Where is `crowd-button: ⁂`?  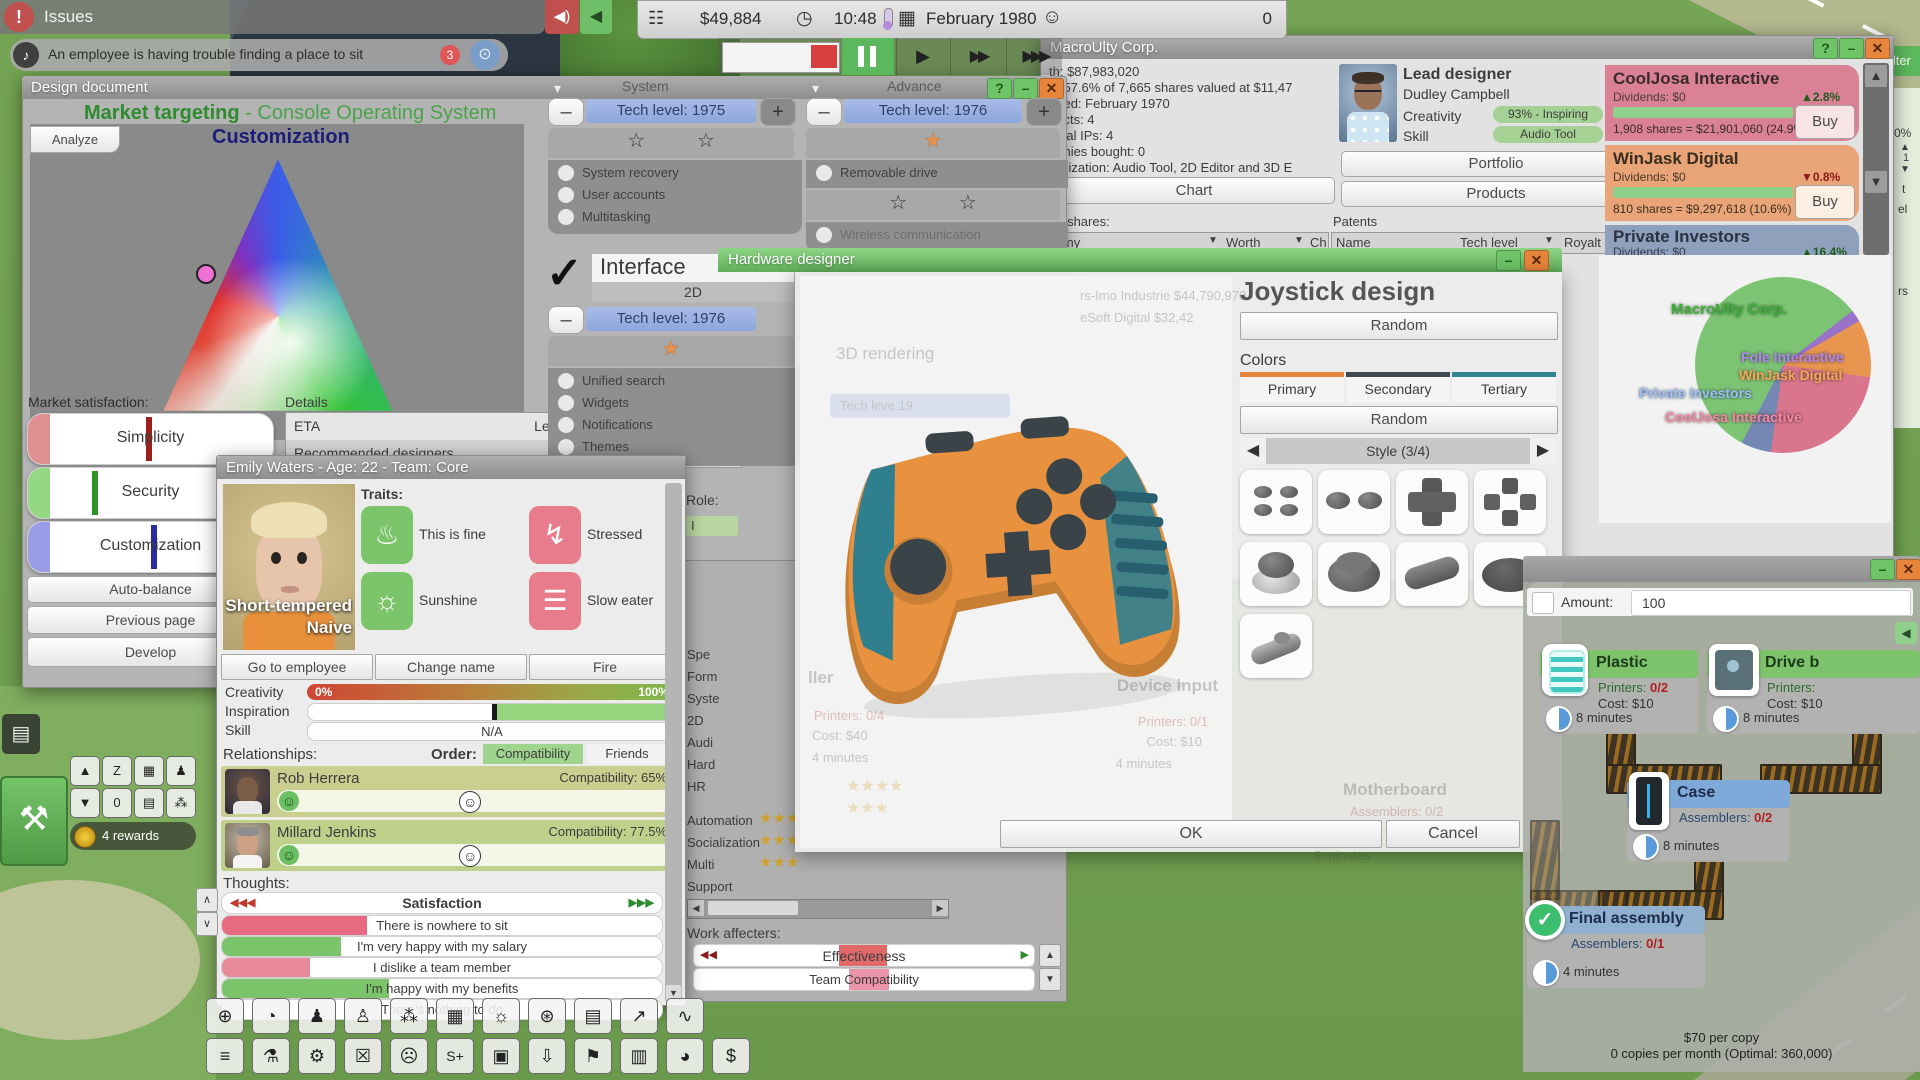
crowd-button: ⁂ is located at coordinates (181, 803).